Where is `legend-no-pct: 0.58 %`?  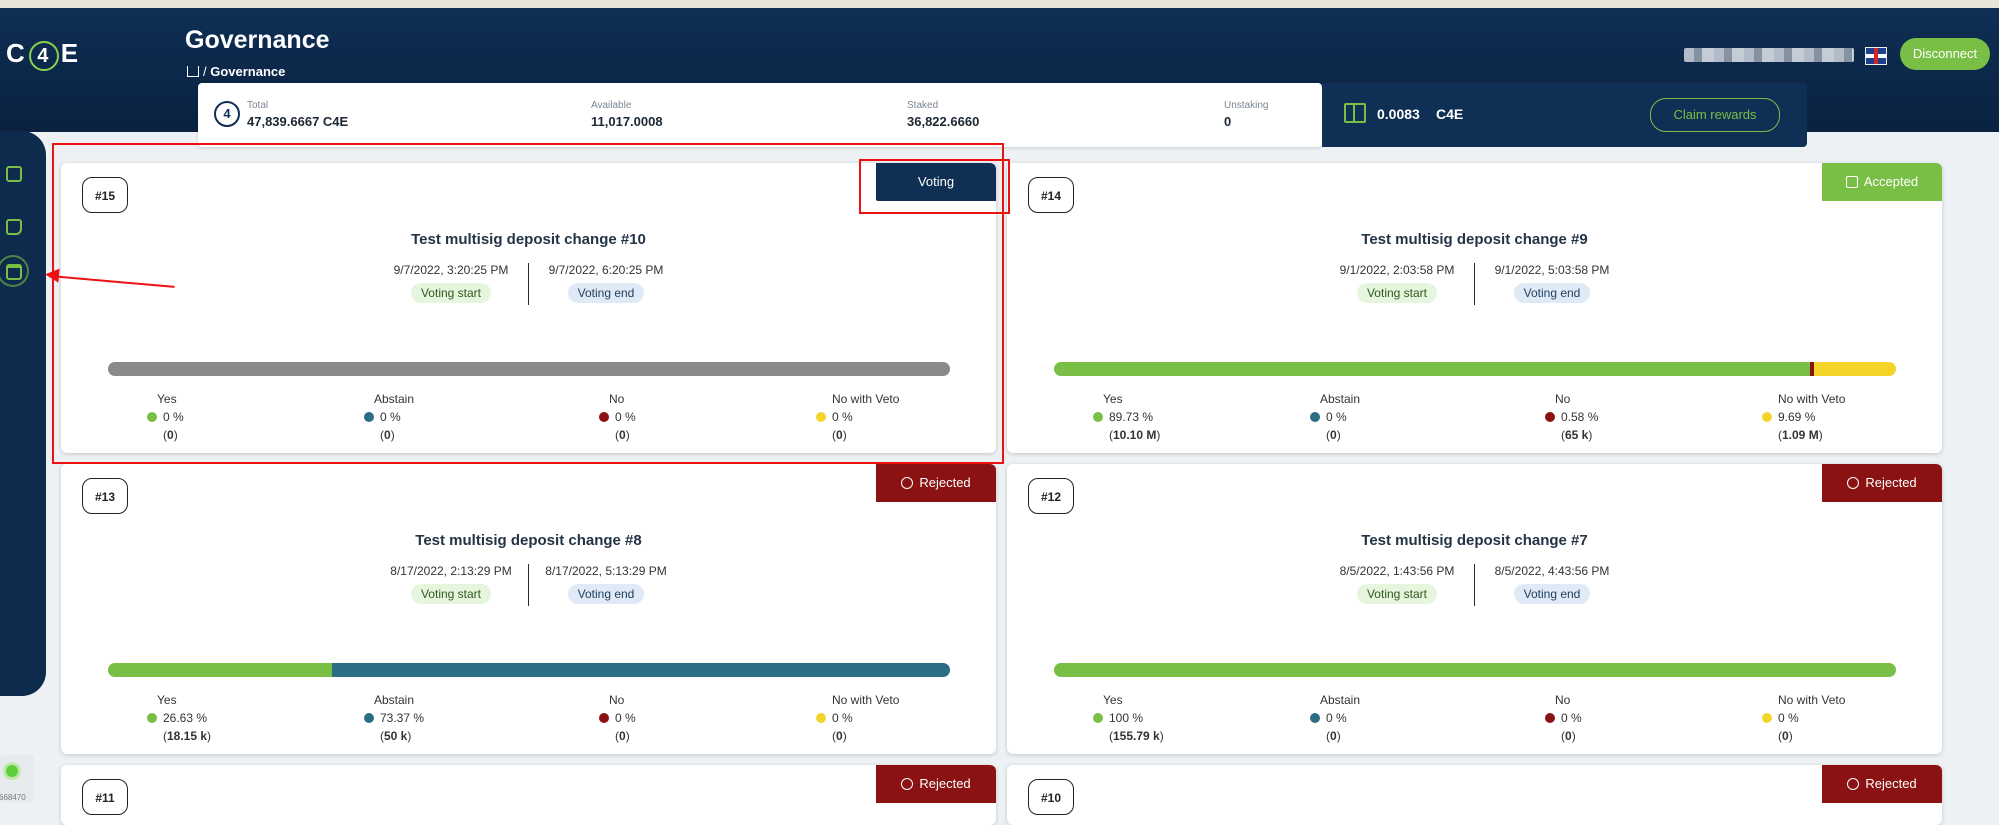 legend-no-pct: 0.58 % is located at coordinates (1580, 417).